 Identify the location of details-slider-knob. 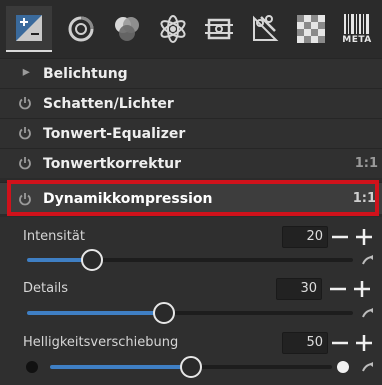
(163, 313).